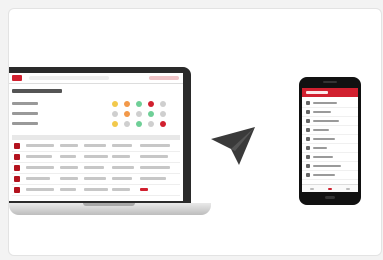 The height and width of the screenshot is (260, 383). I want to click on mobile-app-title, so click(317, 92).